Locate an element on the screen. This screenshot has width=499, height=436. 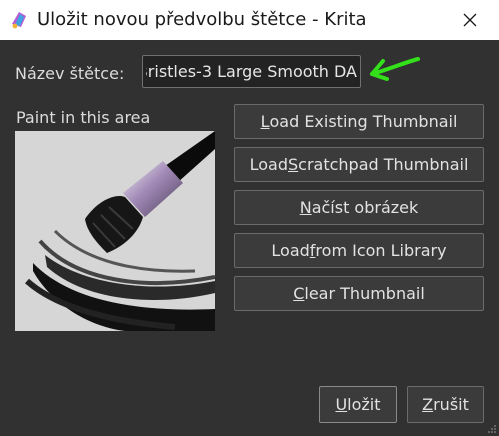
window-title: Uložit novou předvolbu štětce - Krita is located at coordinates (202, 19).